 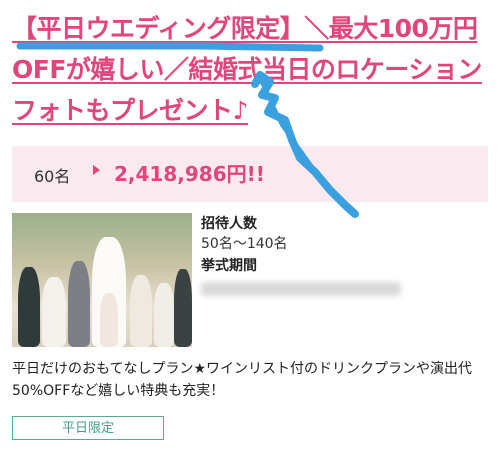 I want to click on price-box: 60名 2,418,986円!!, so click(x=250, y=174).